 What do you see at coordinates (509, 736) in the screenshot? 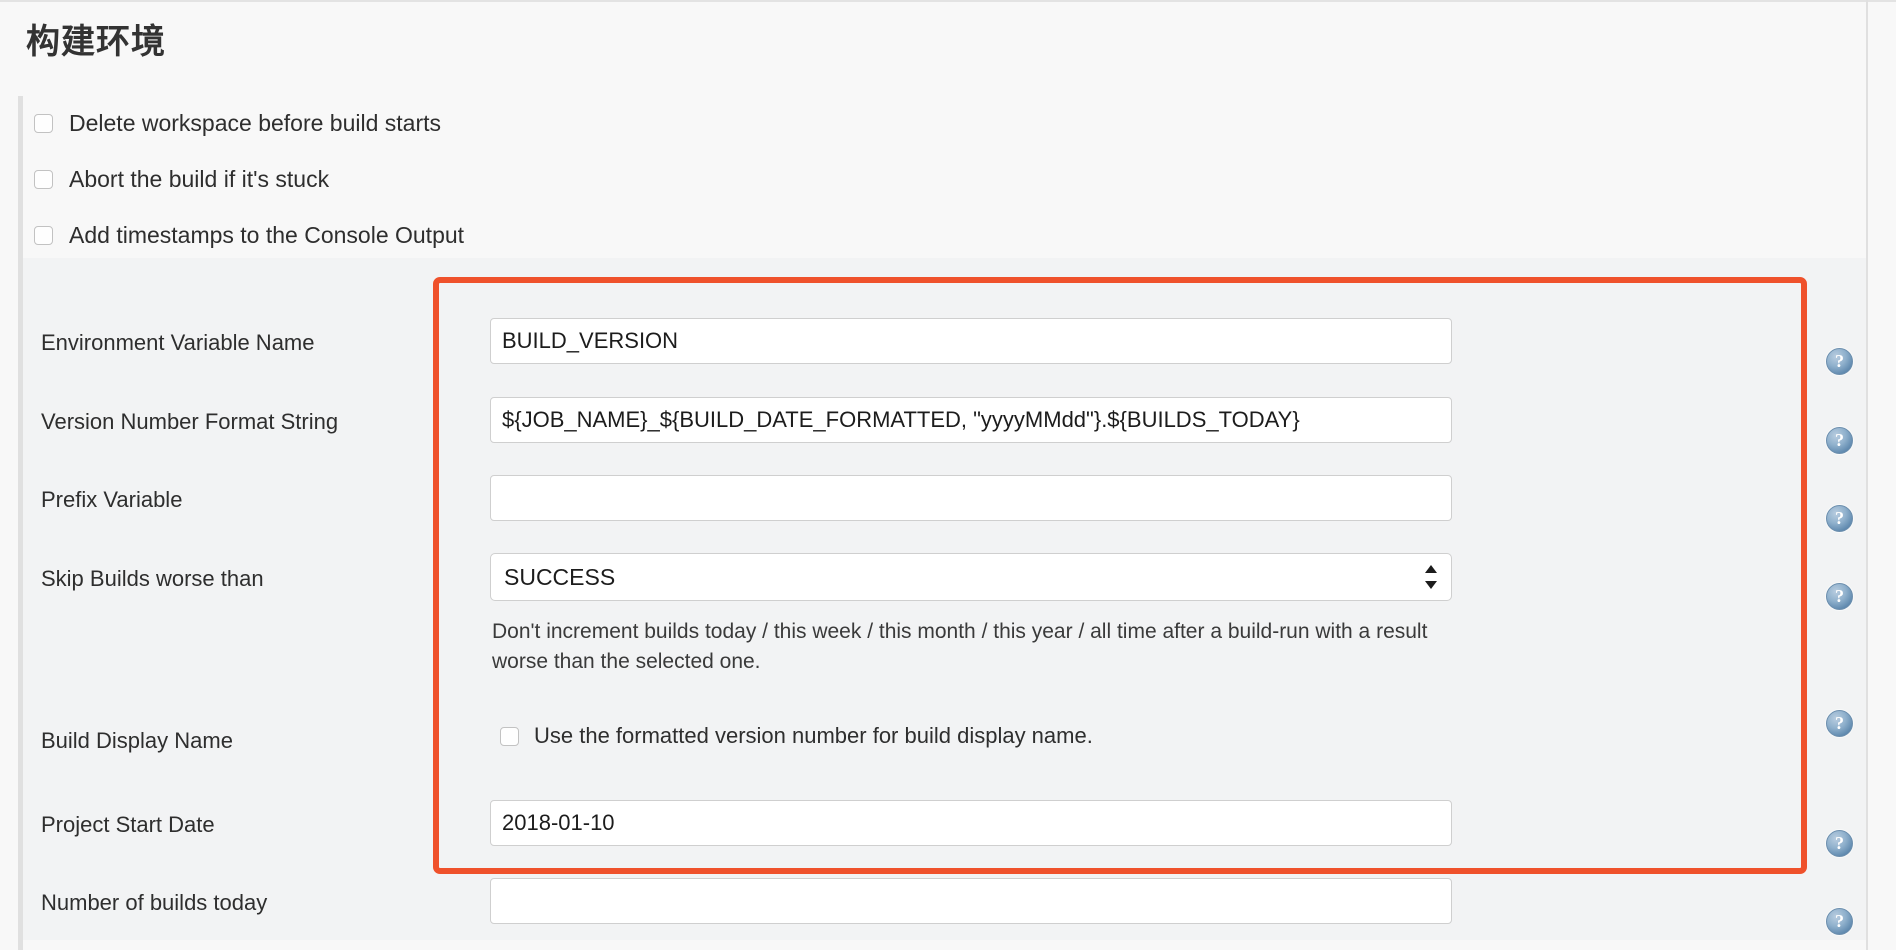
I see `checkbox-use-formatted-version-for-display-name` at bounding box center [509, 736].